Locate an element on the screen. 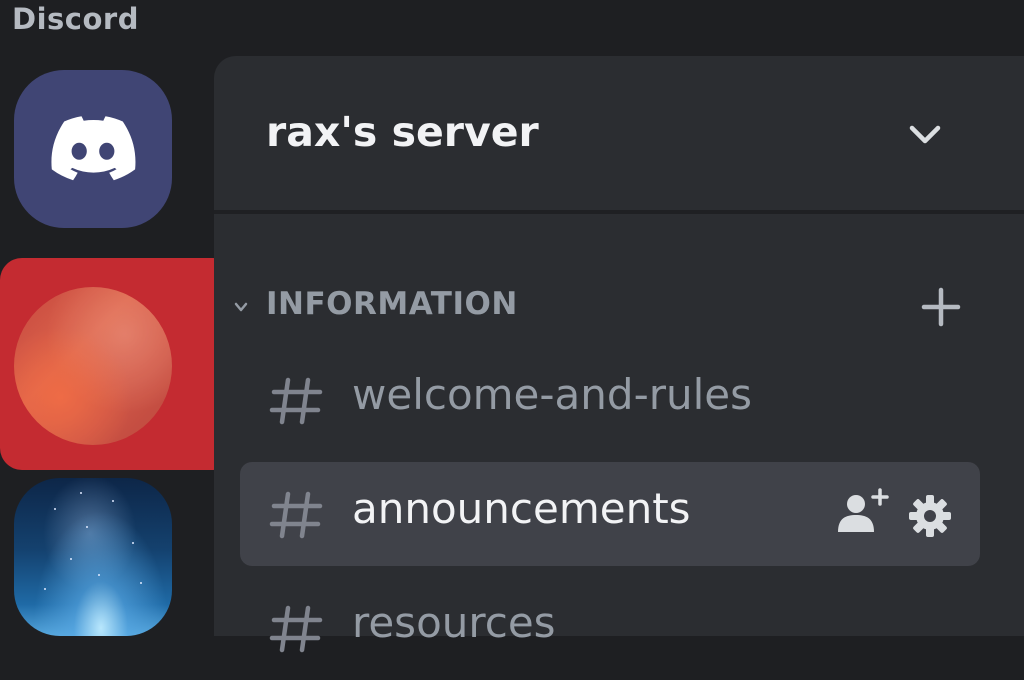  gear-icon is located at coordinates (930, 516).